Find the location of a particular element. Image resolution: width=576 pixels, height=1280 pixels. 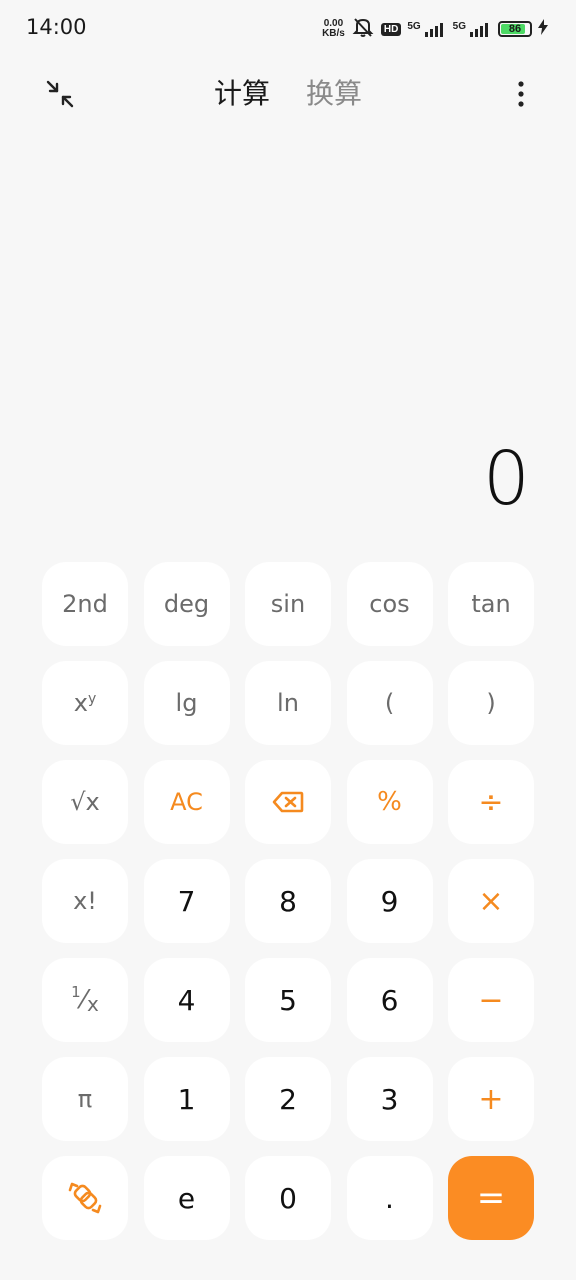

status-bar: 14:00 0.00 KB/s HD 5G 5G 86 is located at coordinates (288, 28).